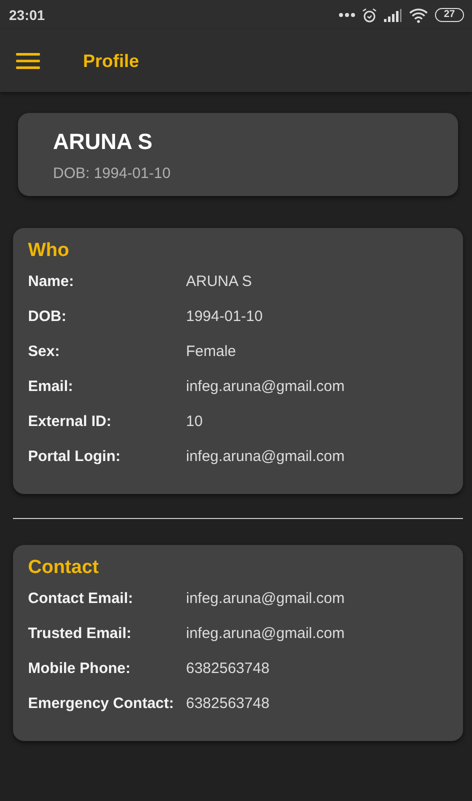 The height and width of the screenshot is (801, 472). Describe the element at coordinates (103, 142) in the screenshot. I see `profile-name: ARUNA S` at that location.